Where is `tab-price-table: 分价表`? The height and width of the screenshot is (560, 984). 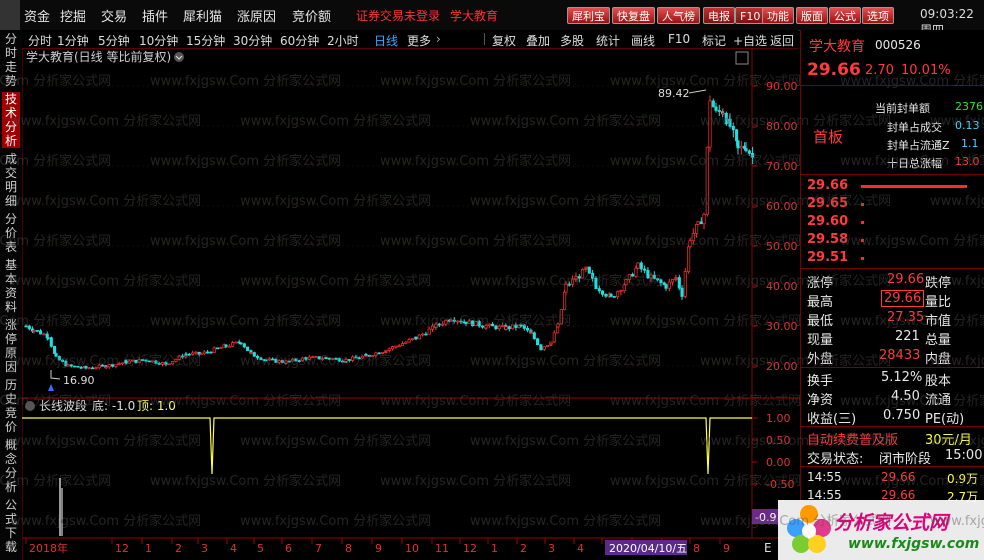
tab-price-table: 分价表 is located at coordinates (11, 233).